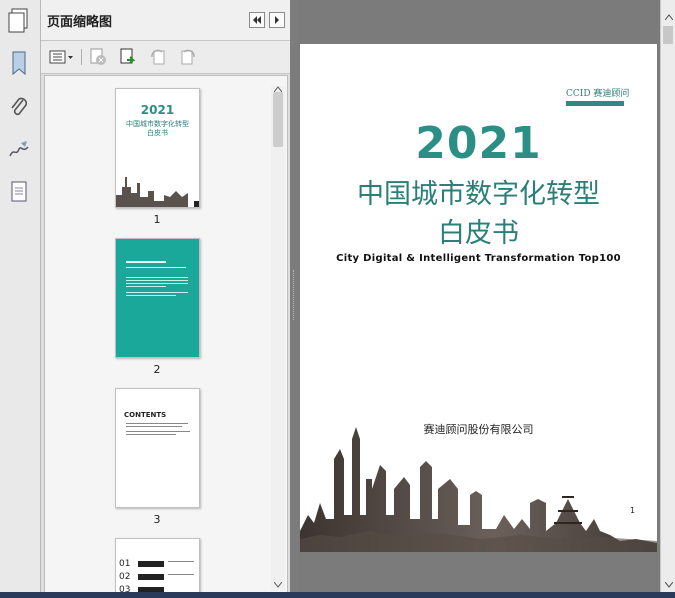  I want to click on ccid-logo: CCID 赛迪顾问, so click(598, 96).